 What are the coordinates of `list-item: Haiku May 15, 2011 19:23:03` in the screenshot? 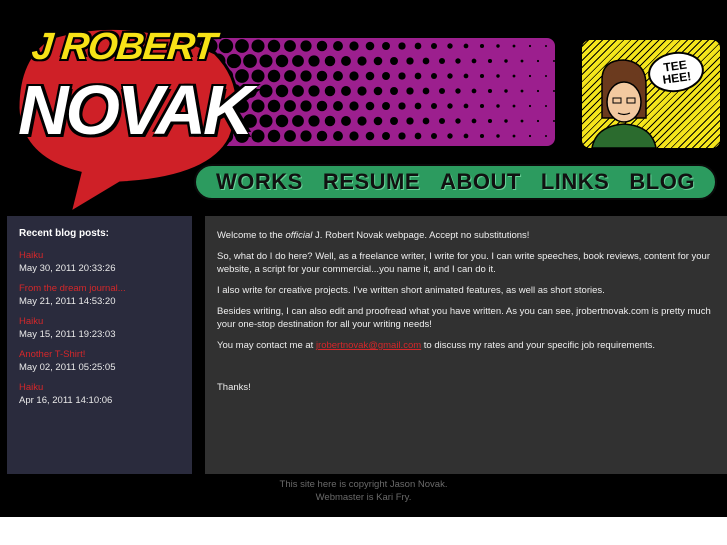 It's located at (99, 328).